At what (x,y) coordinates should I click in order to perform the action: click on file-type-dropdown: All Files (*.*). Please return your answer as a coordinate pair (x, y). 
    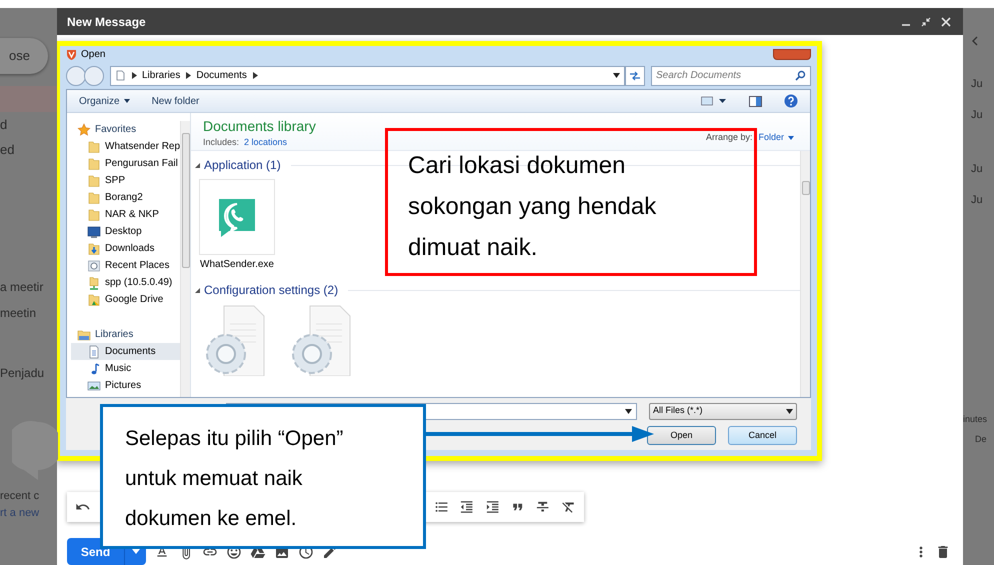
    Looking at the image, I should click on (723, 411).